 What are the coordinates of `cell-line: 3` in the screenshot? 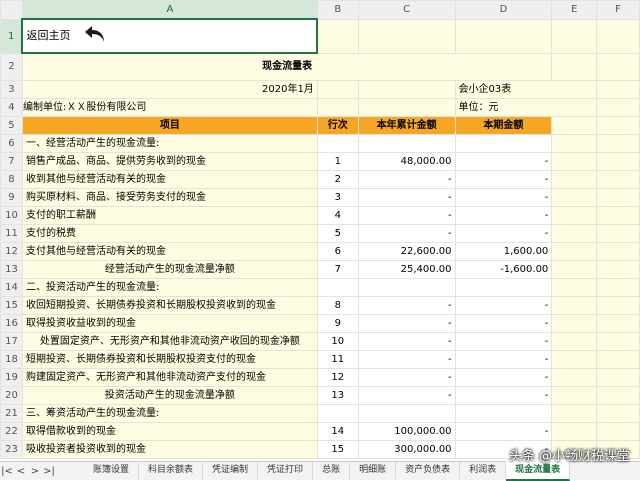 It's located at (337, 197).